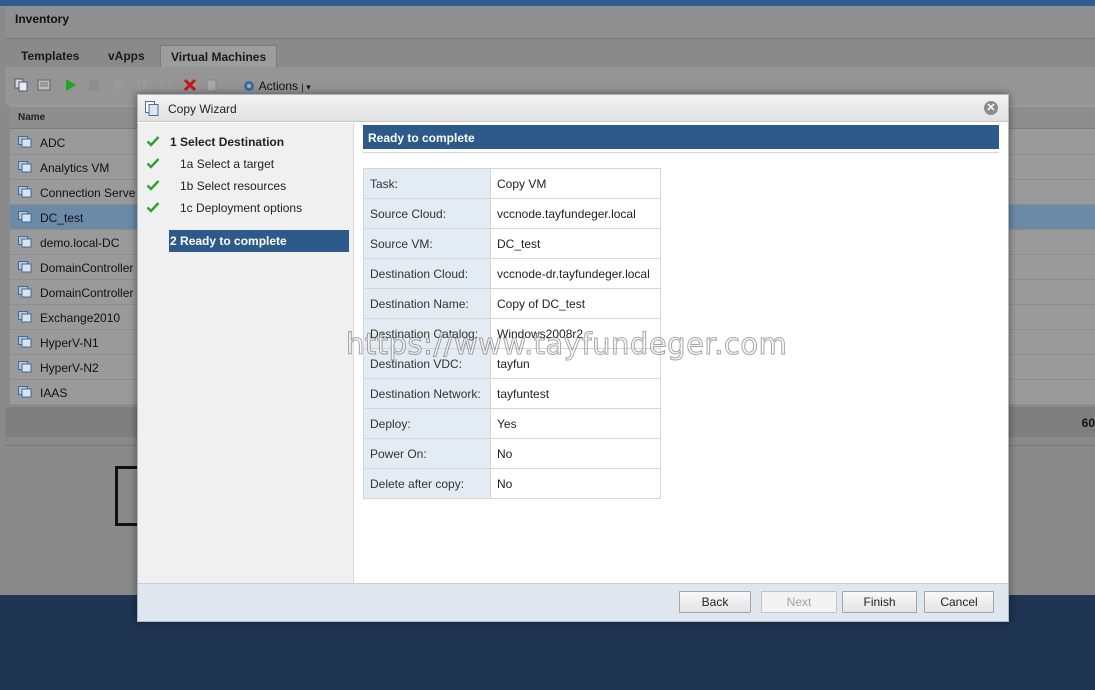 This screenshot has width=1095, height=690. What do you see at coordinates (190, 85) in the screenshot?
I see `delete-icon` at bounding box center [190, 85].